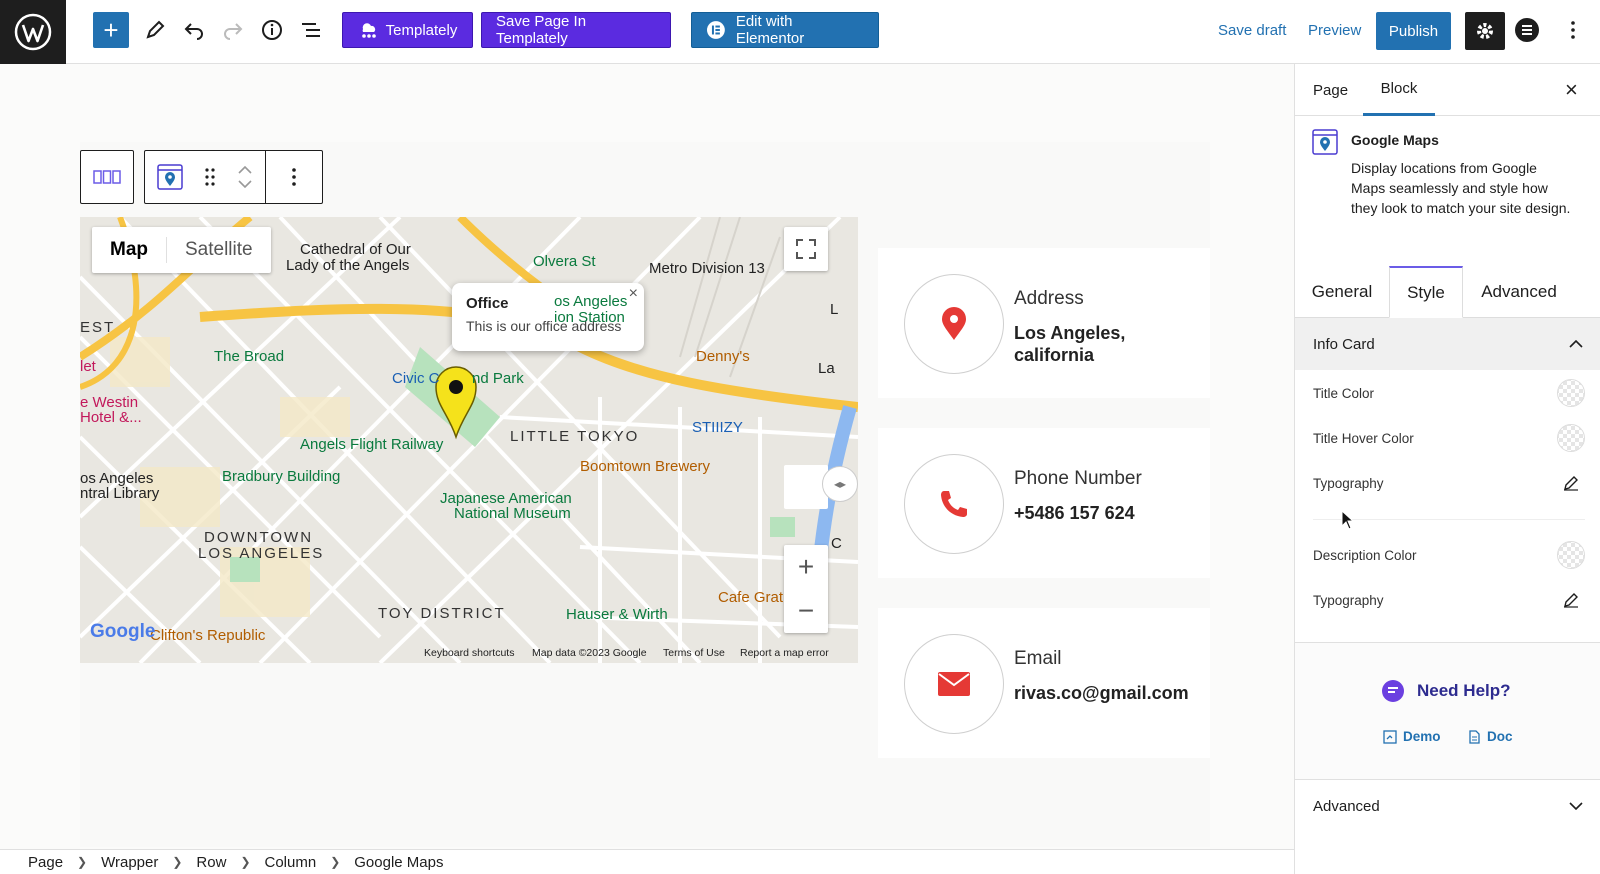  I want to click on elementskit-button, so click(1527, 30).